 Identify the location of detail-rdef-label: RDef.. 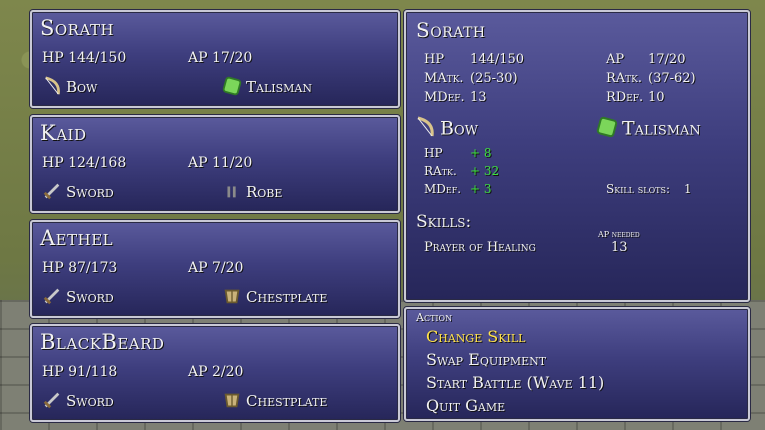
(625, 97).